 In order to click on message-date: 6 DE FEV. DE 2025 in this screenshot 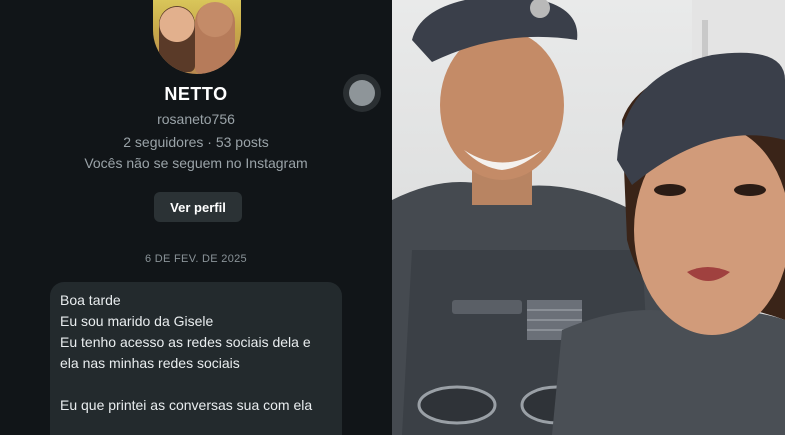, I will do `click(196, 259)`.